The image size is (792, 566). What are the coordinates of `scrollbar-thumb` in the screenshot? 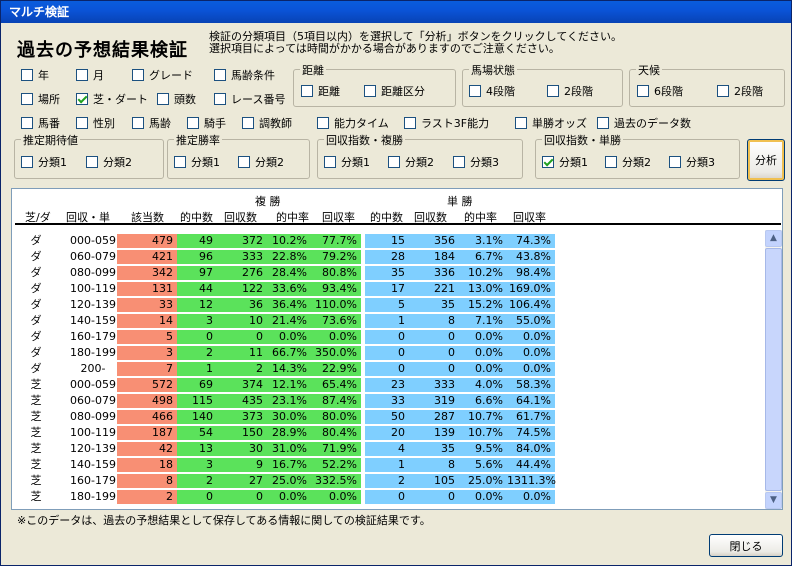 It's located at (773, 369).